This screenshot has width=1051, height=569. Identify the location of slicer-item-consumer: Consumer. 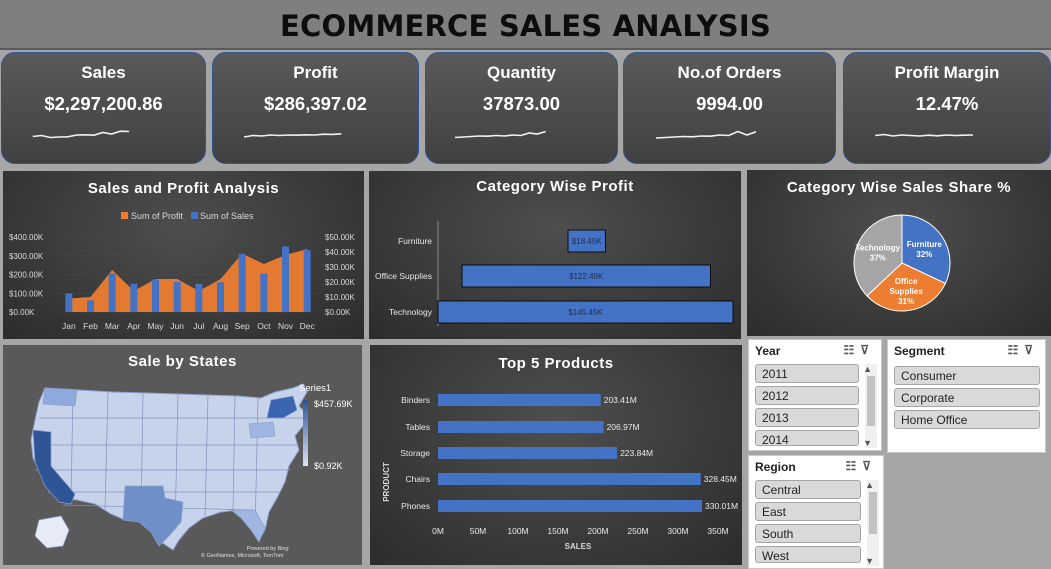
(967, 375).